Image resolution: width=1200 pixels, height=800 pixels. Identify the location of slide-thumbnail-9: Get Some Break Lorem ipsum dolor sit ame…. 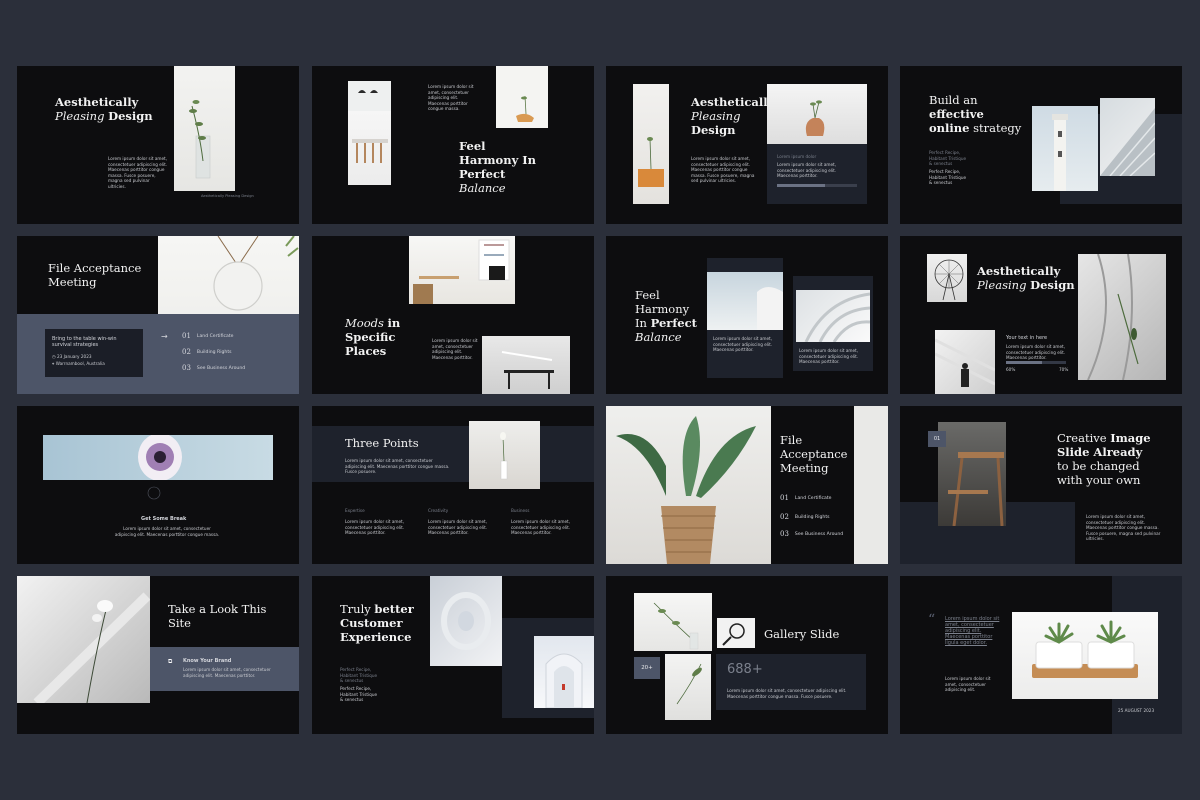
(158, 485).